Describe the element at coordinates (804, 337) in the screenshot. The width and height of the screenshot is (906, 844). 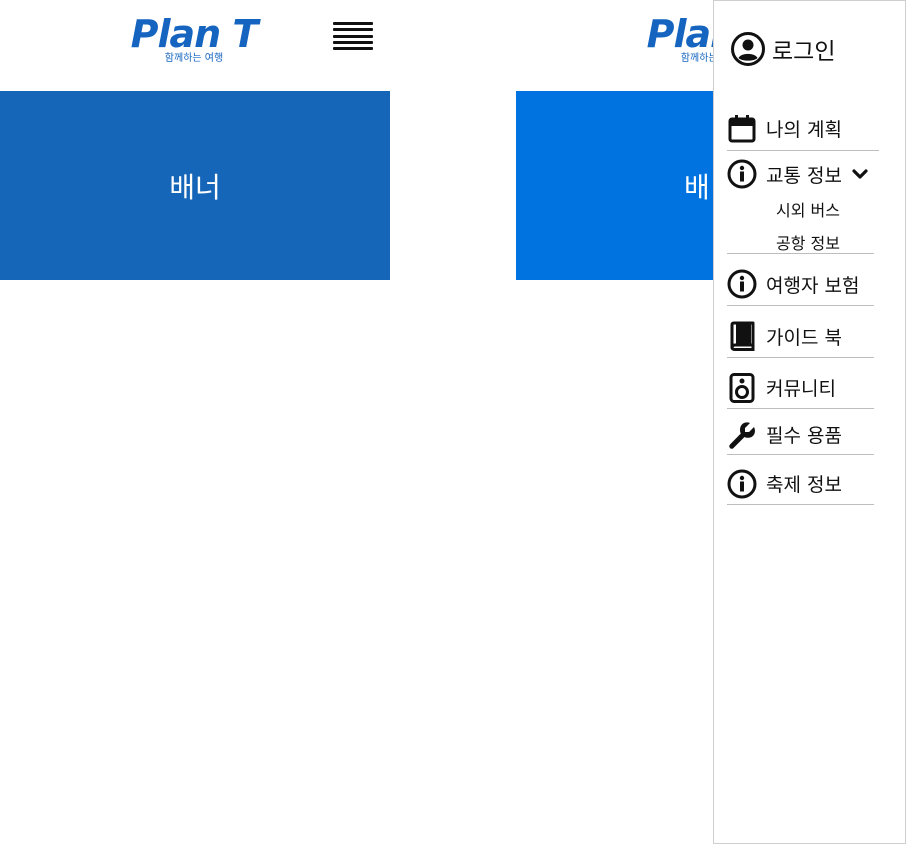
I see `menu-label: 가이드 북` at that location.